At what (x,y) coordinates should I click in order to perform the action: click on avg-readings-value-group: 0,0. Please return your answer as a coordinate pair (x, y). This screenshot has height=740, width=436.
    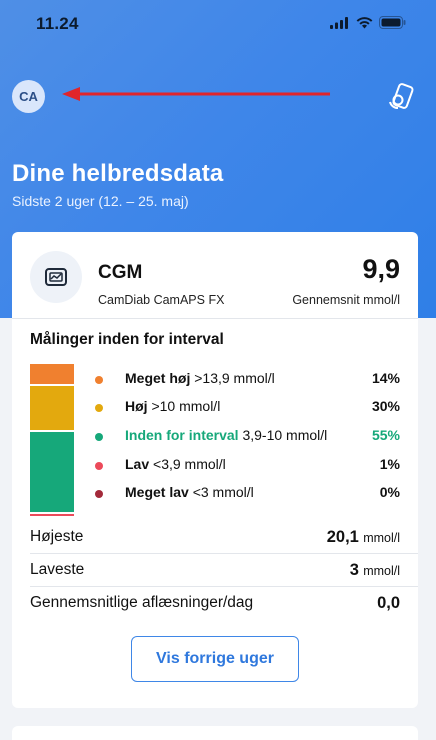
    Looking at the image, I should click on (388, 603).